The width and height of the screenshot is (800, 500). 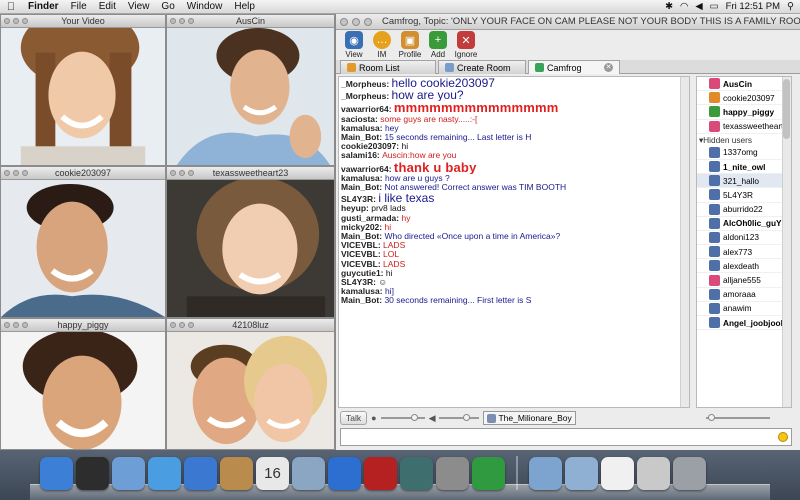 What do you see at coordinates (92, 473) in the screenshot?
I see `dashboard-icon` at bounding box center [92, 473].